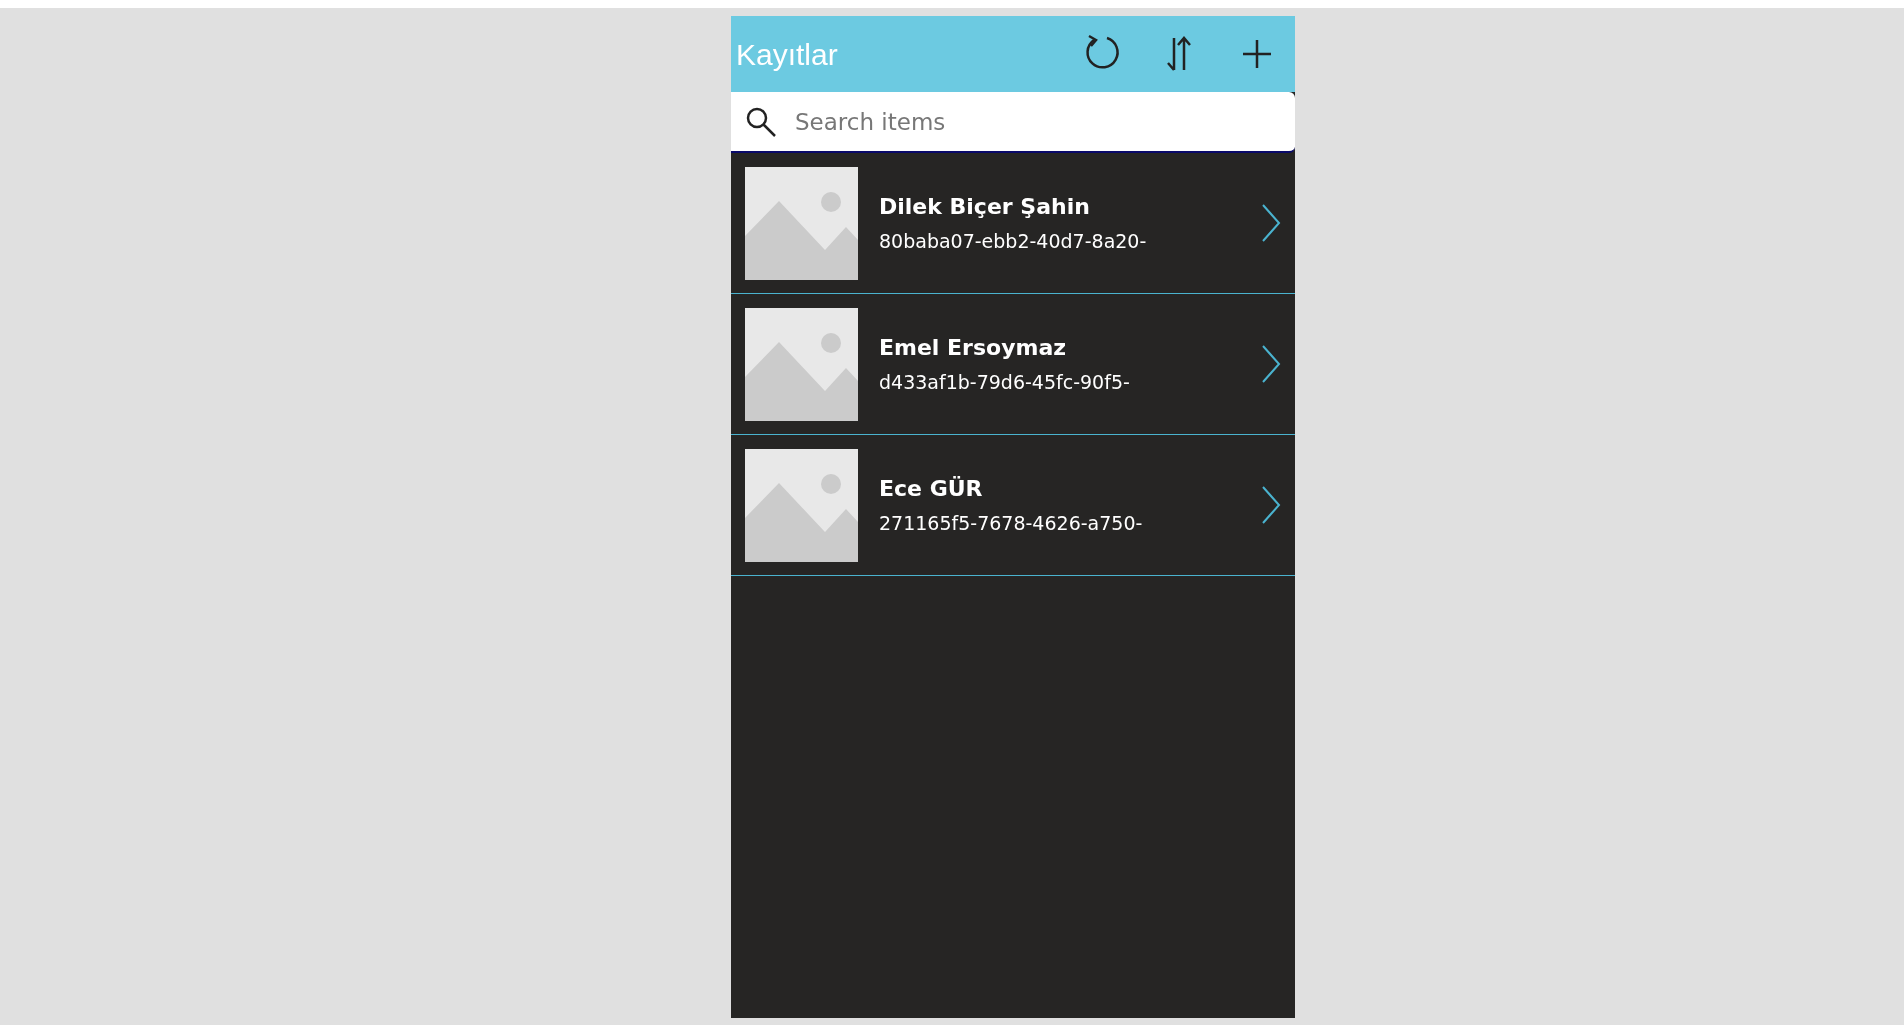 Image resolution: width=1904 pixels, height=1025 pixels. What do you see at coordinates (787, 54) in the screenshot?
I see `screen-title: Kayıtlar` at bounding box center [787, 54].